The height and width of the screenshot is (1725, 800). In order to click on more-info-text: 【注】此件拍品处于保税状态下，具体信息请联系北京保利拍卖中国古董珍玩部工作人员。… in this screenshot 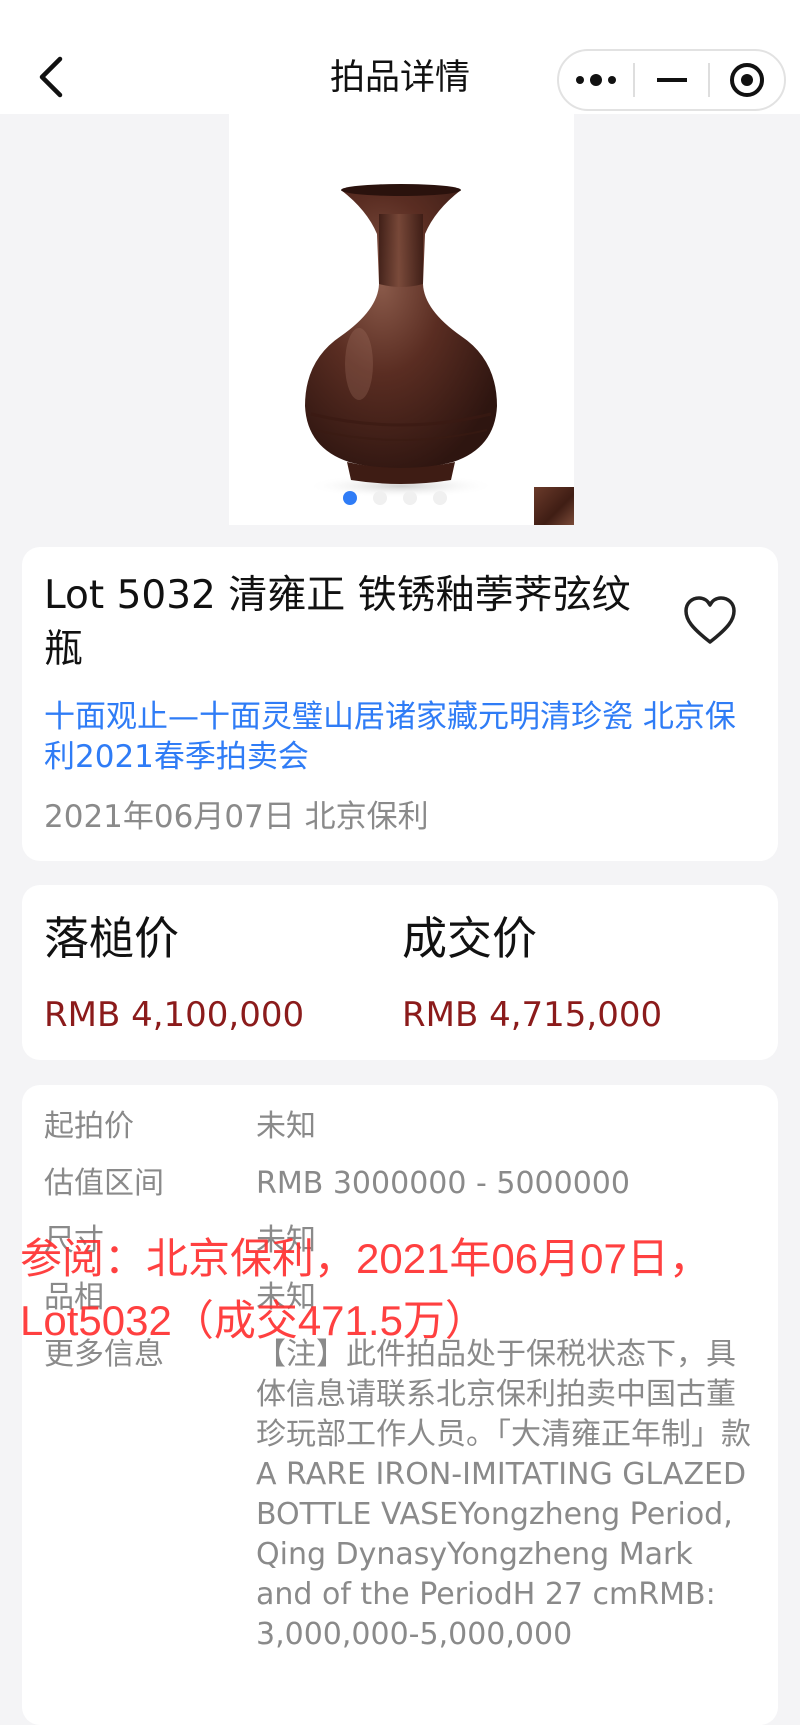, I will do `click(503, 1494)`.